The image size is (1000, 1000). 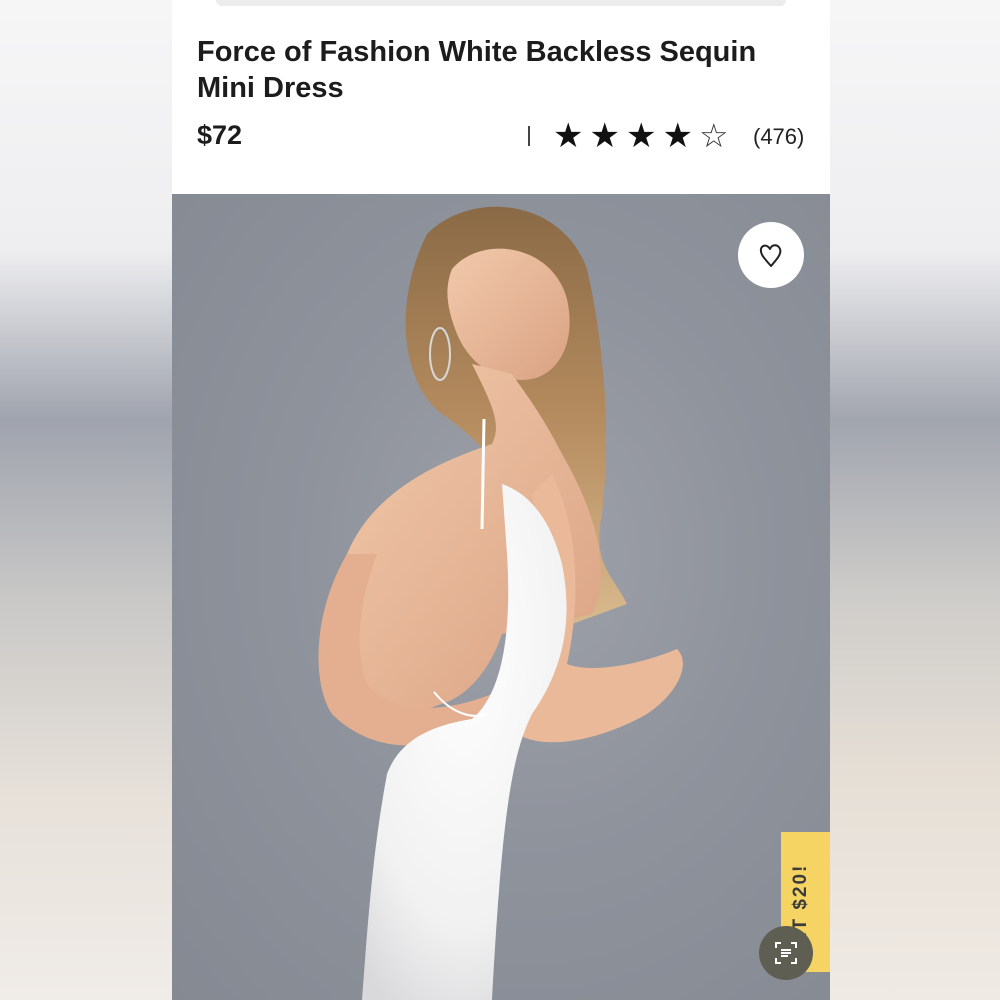 I want to click on star-empty-icon: ☆, so click(x=713, y=135).